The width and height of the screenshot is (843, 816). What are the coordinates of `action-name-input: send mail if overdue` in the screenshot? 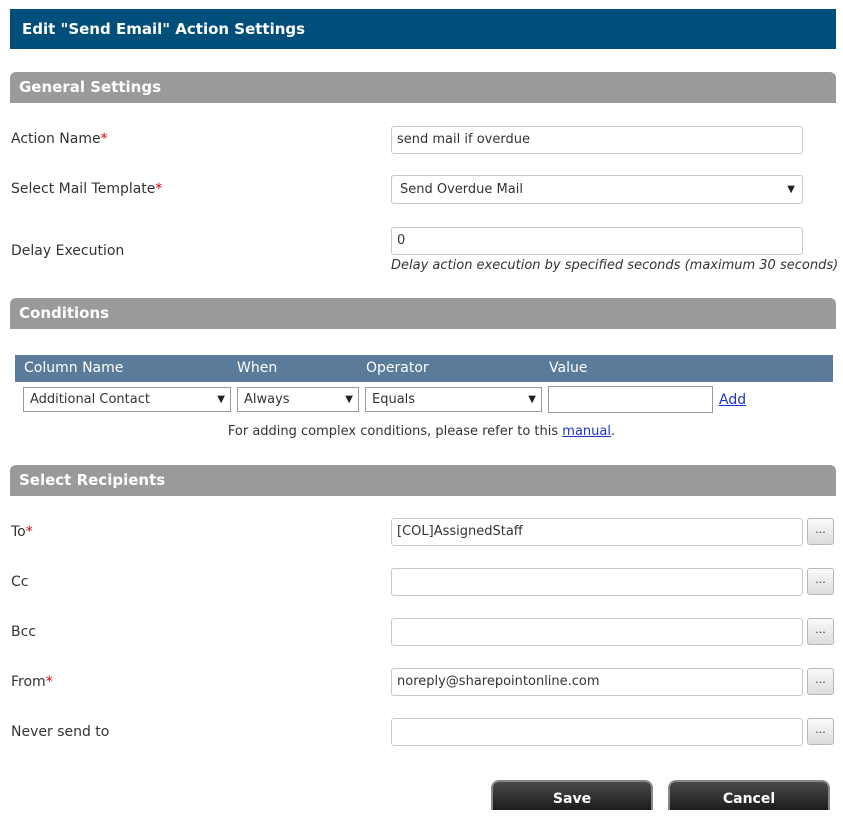 It's located at (597, 140).